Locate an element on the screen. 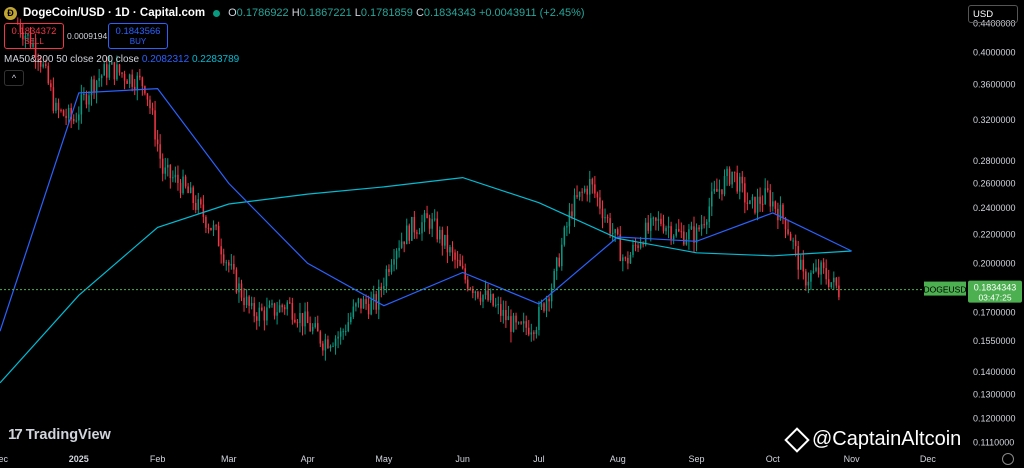 The width and height of the screenshot is (1024, 468). buy-label: BUY is located at coordinates (138, 41).